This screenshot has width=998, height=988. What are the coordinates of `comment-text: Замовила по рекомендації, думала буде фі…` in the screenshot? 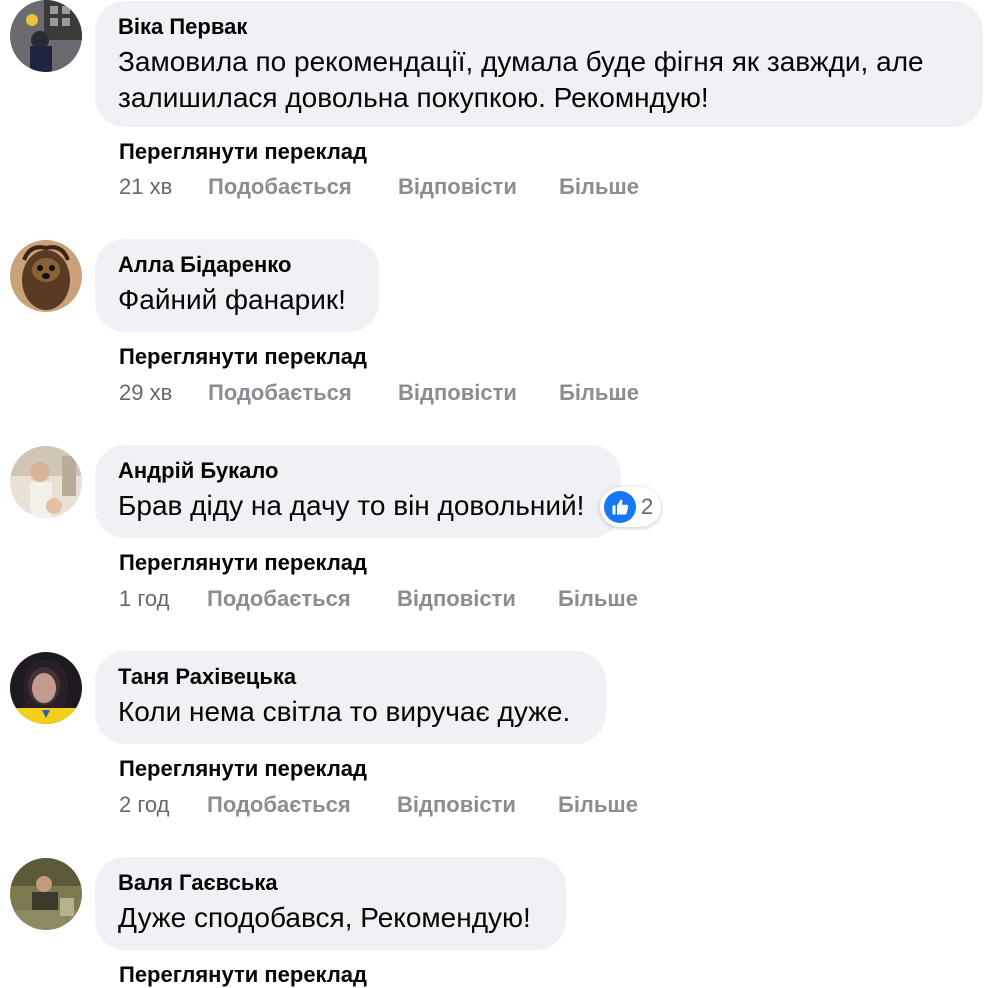 It's located at (538, 80).